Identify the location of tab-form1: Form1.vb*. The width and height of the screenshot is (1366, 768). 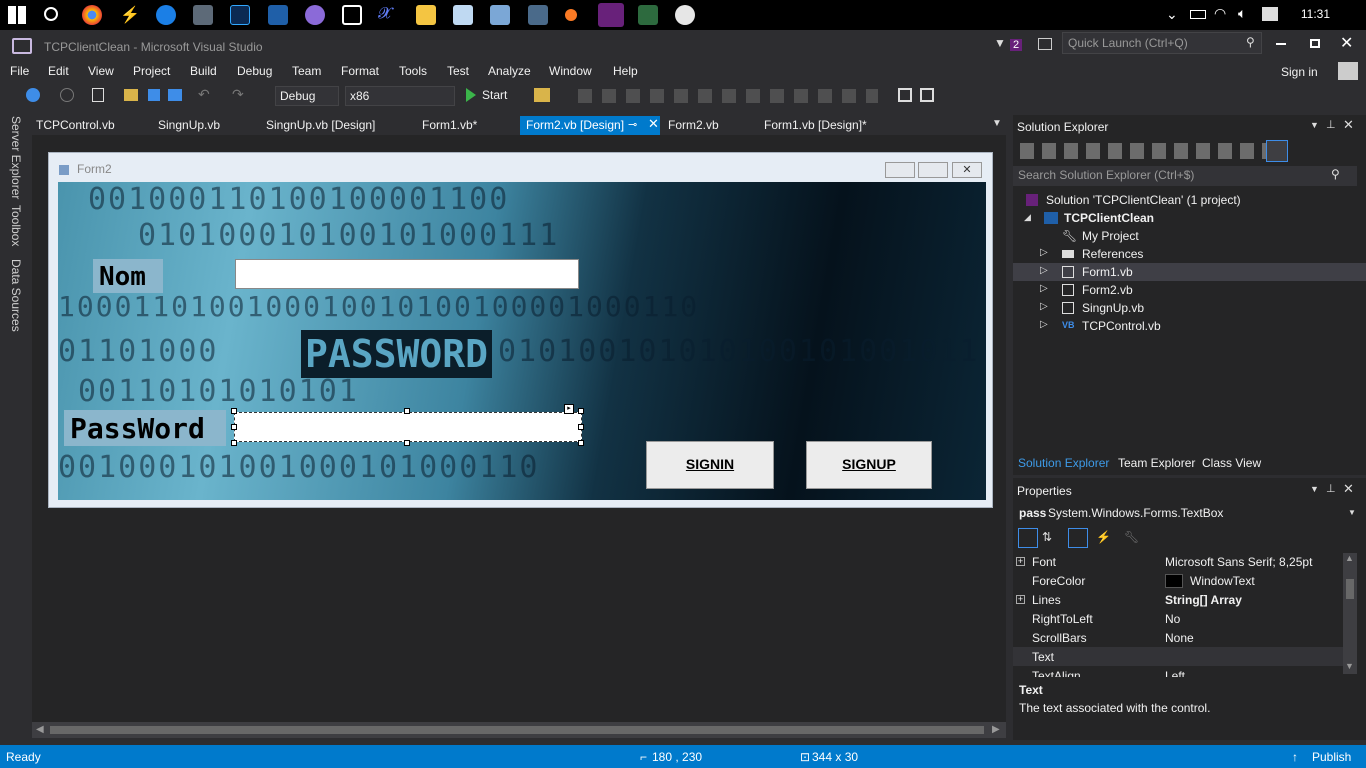
(449, 125).